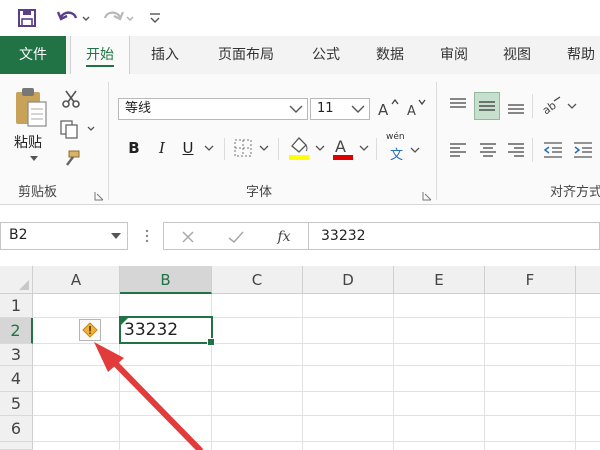  I want to click on underline-button: U, so click(188, 148).